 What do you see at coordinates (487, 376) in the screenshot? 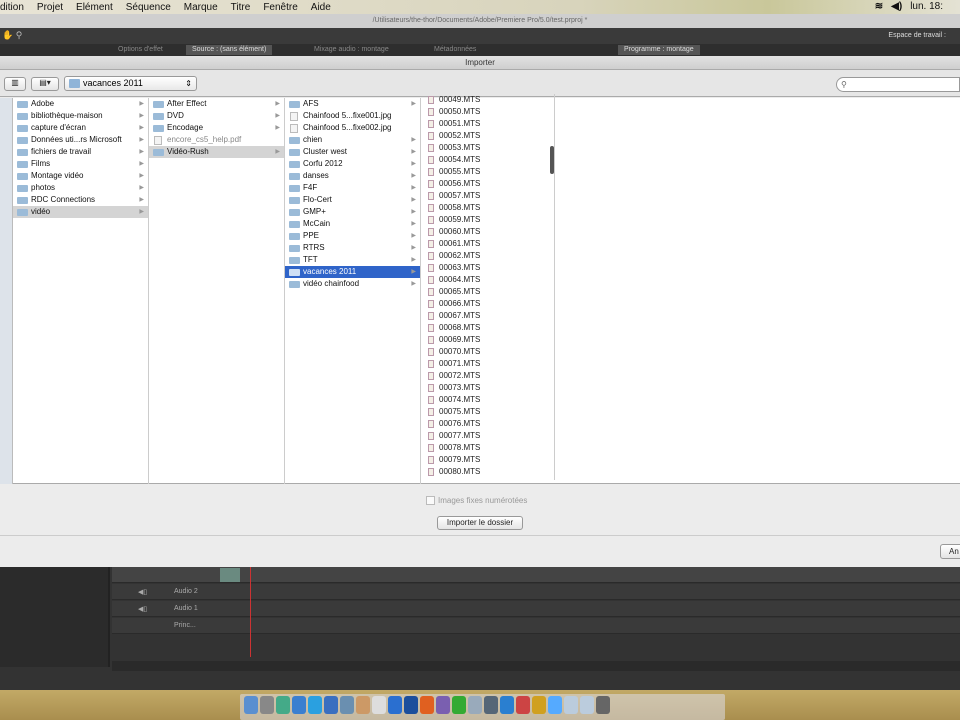
I see `file-item: 00072.MTS` at bounding box center [487, 376].